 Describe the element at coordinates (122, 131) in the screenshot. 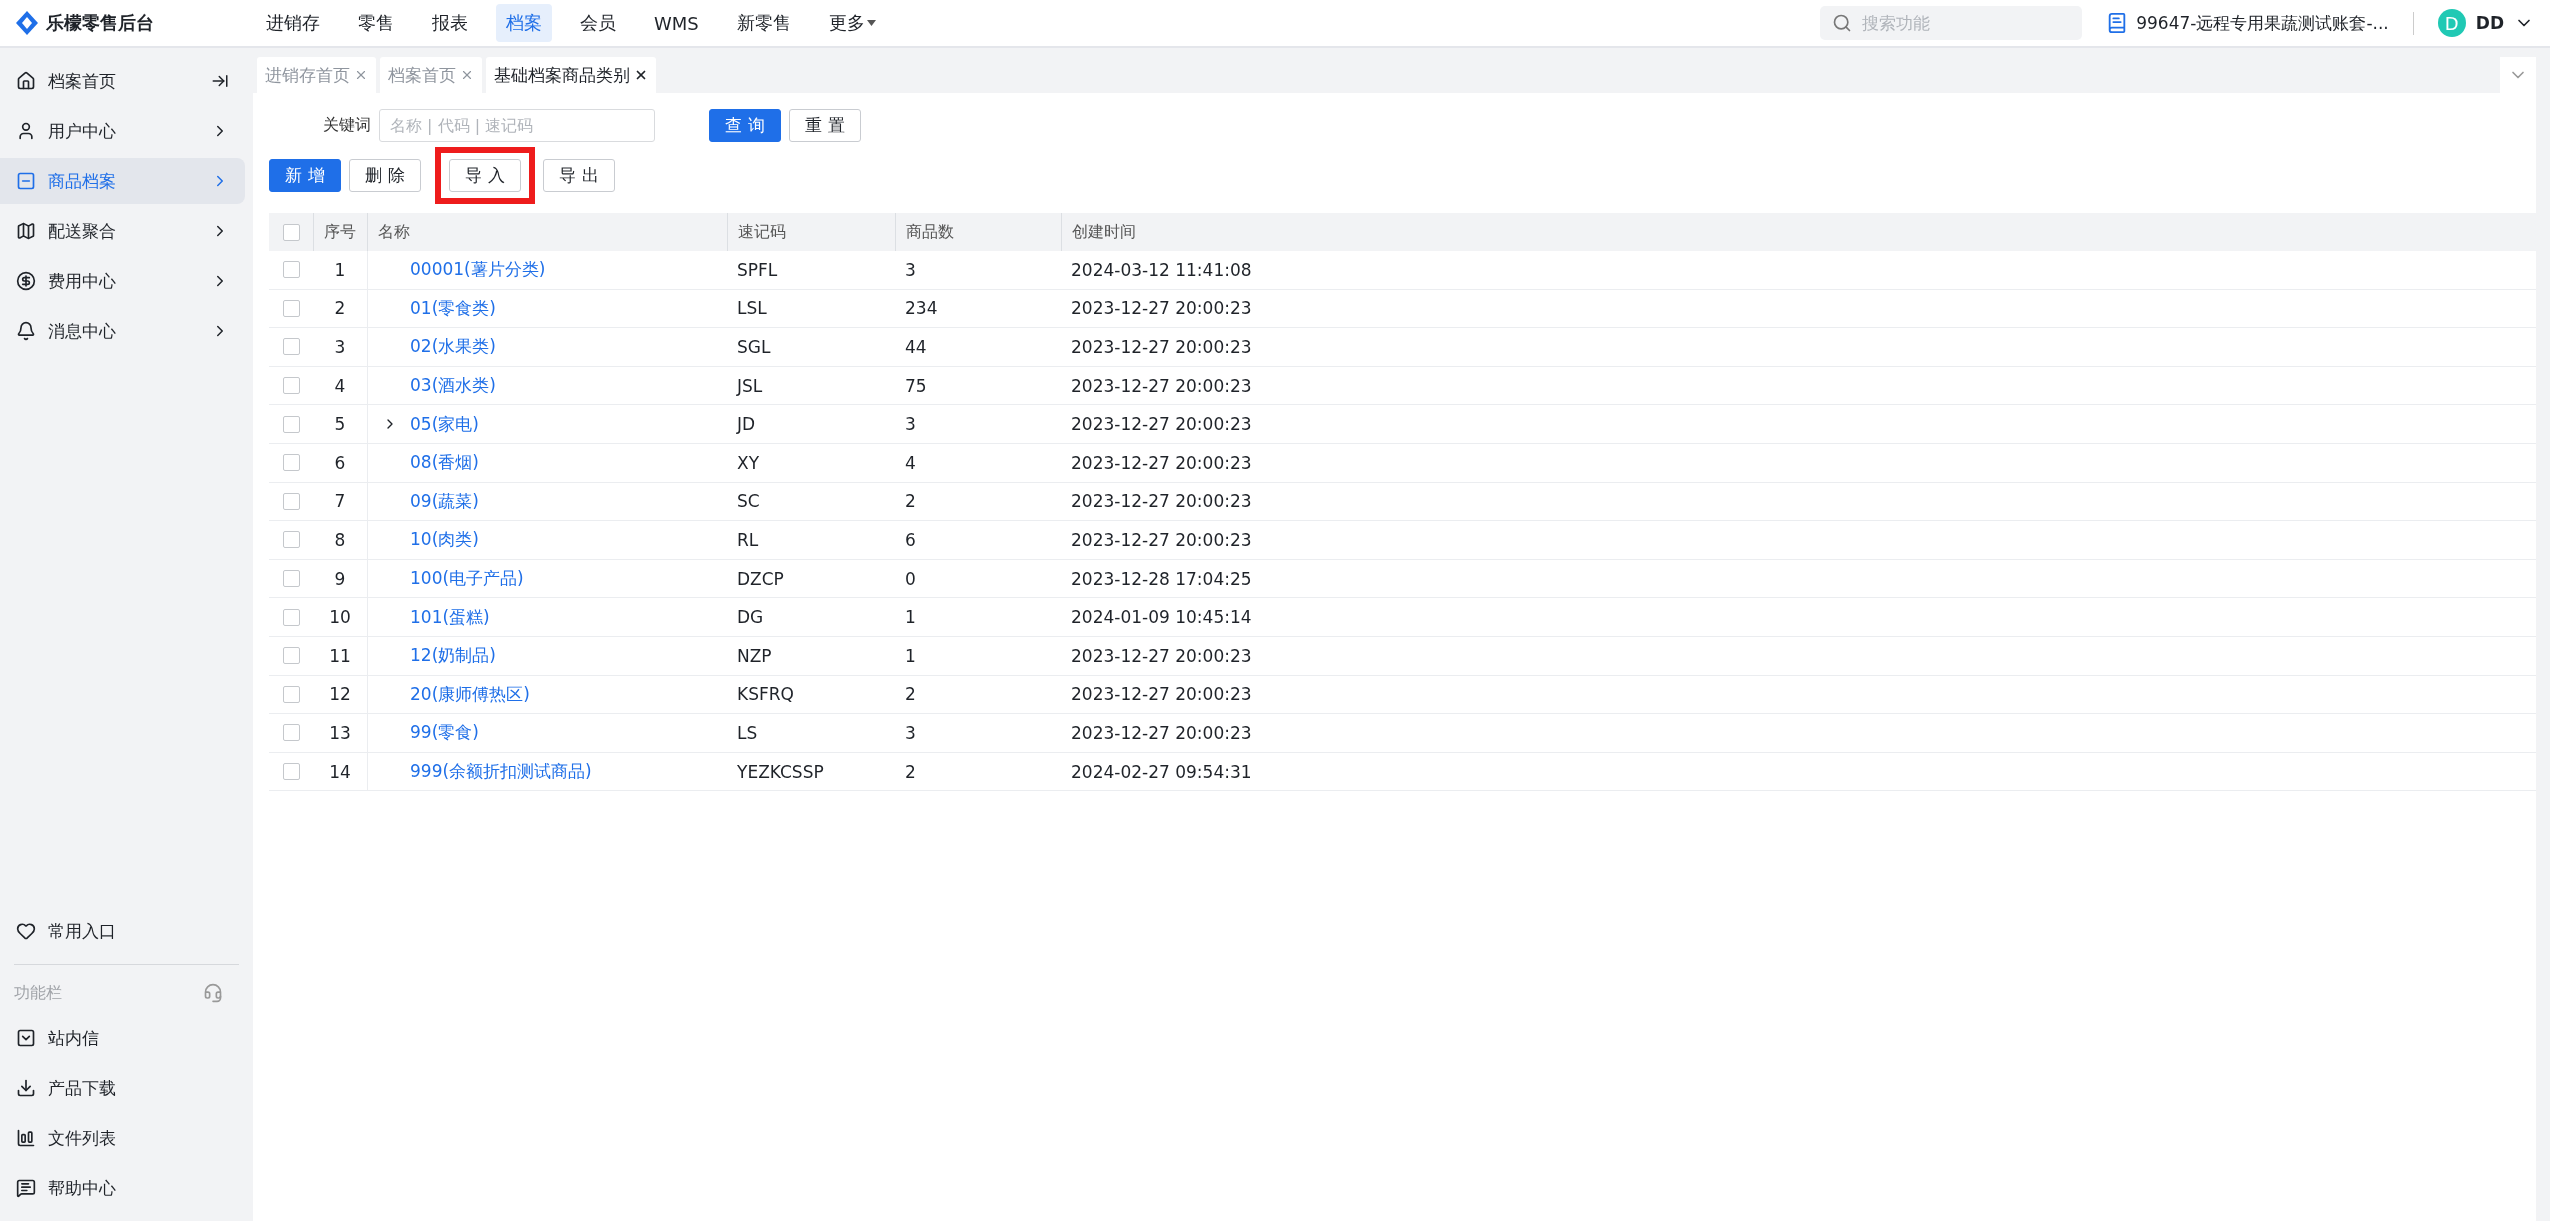

I see `sidebar-item: 用户中心` at that location.